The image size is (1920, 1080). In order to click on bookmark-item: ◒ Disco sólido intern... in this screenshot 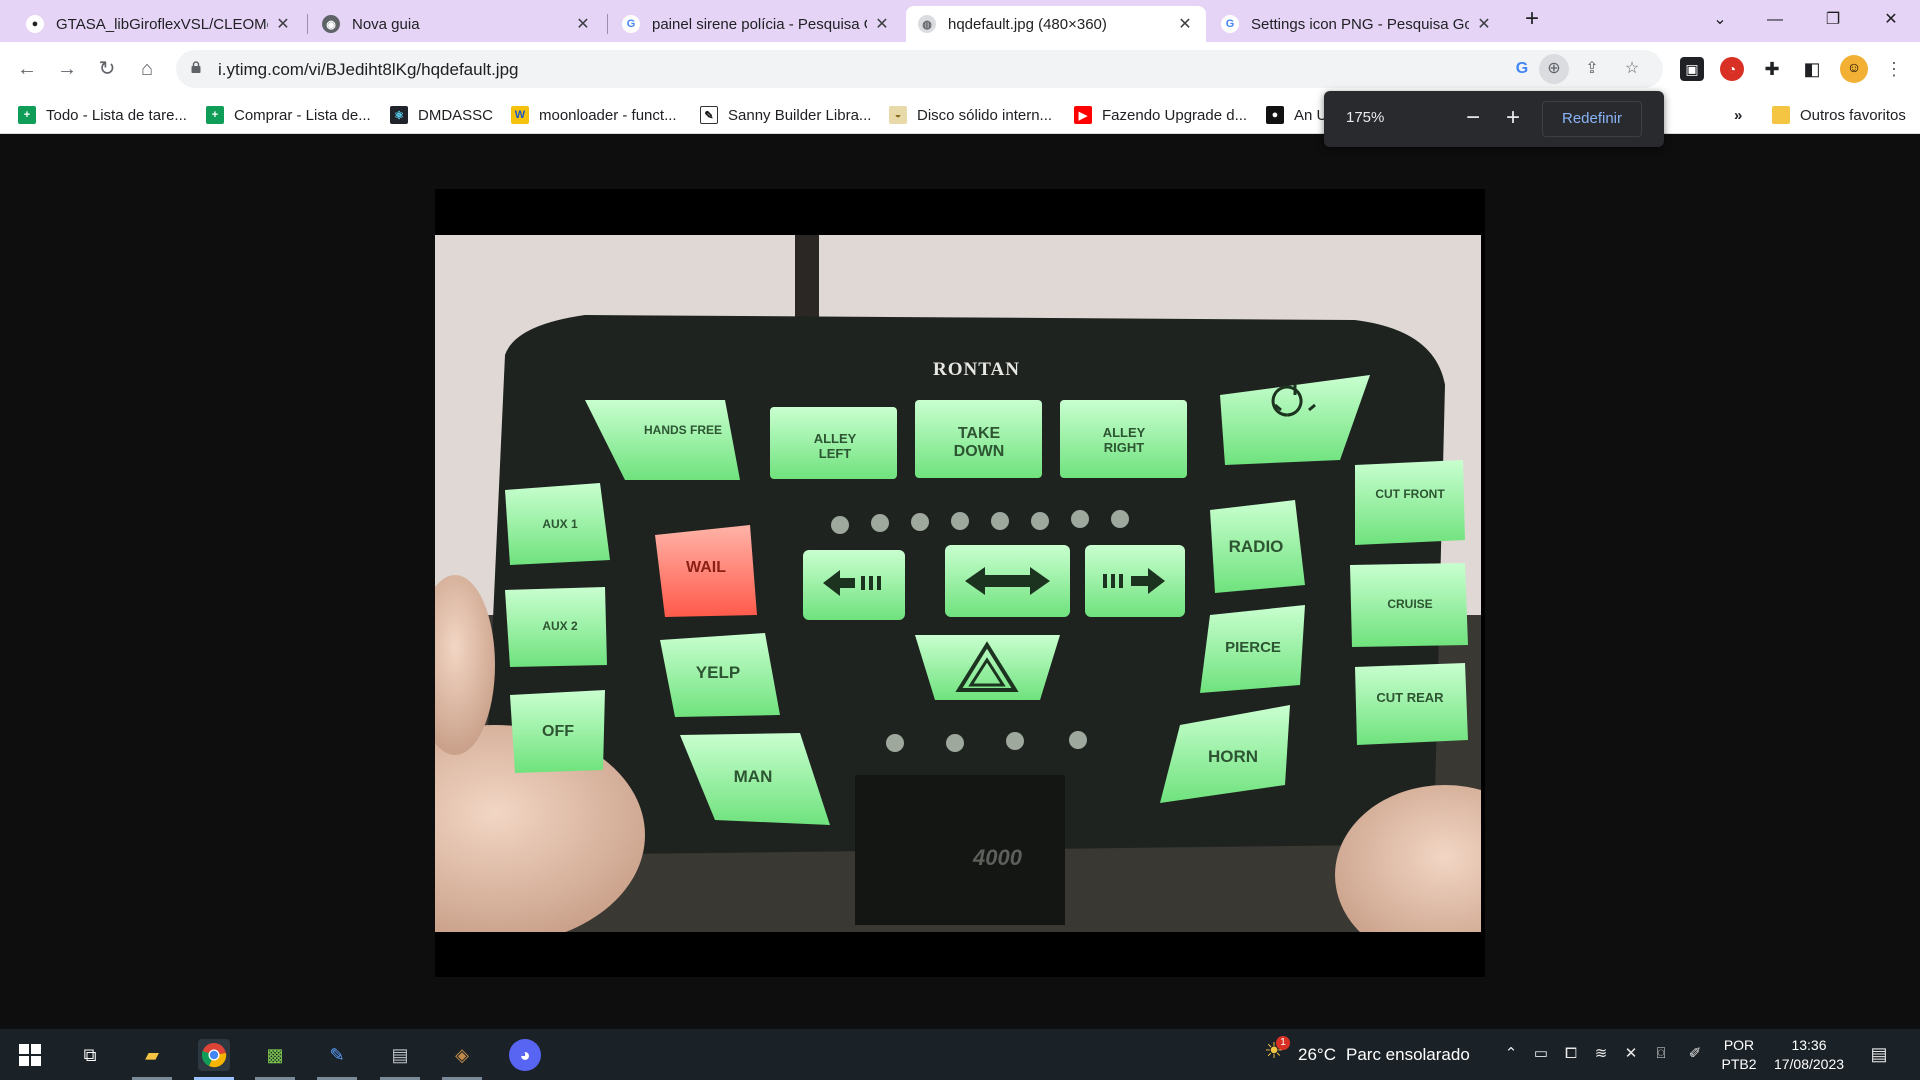, I will do `click(970, 115)`.